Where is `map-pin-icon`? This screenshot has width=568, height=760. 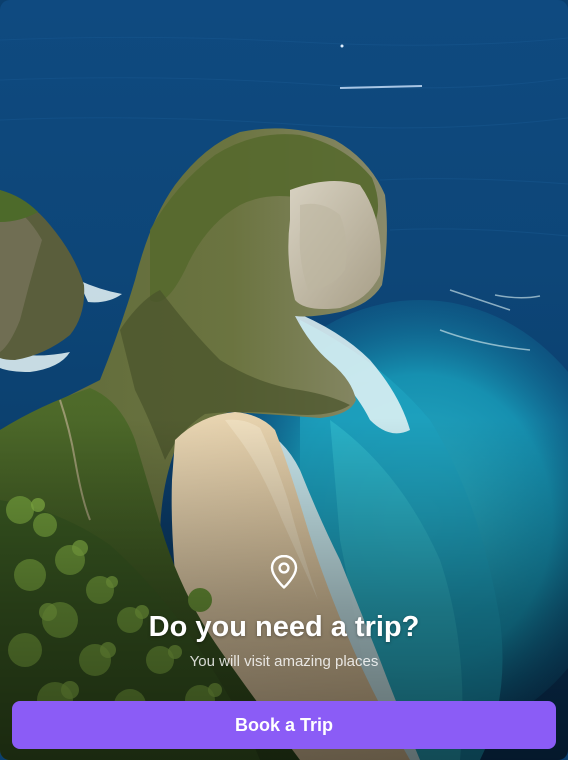 map-pin-icon is located at coordinates (284, 571).